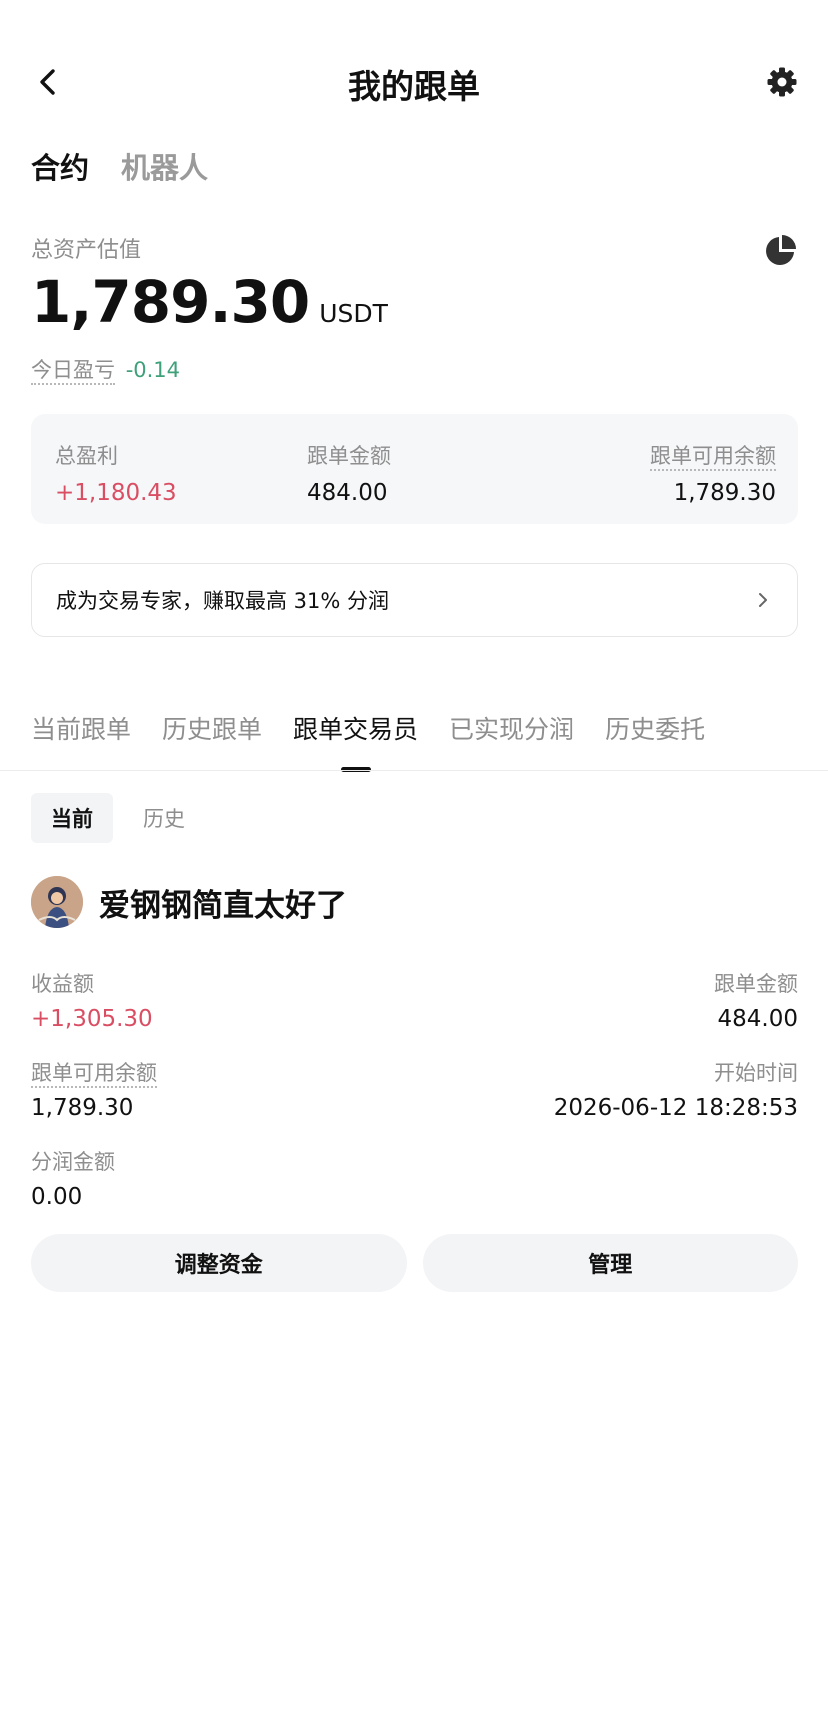  I want to click on total-asset-value: 1,789.30 USDT, so click(209, 302).